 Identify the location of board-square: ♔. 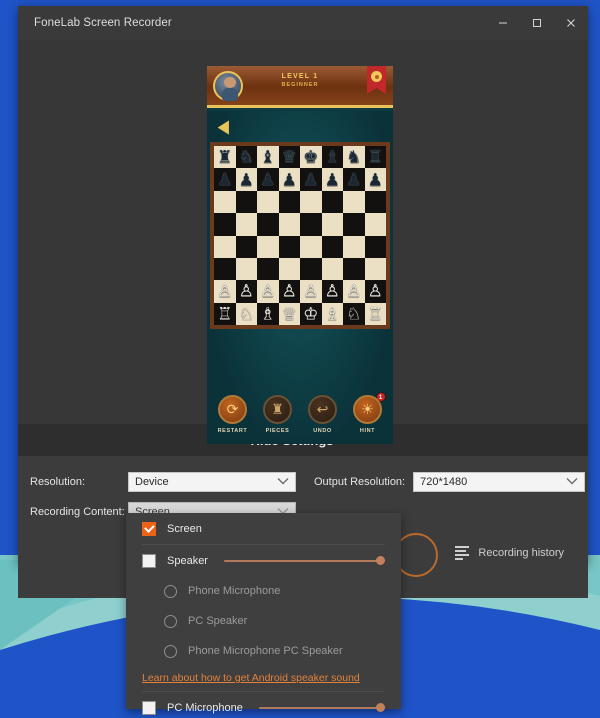
(311, 313).